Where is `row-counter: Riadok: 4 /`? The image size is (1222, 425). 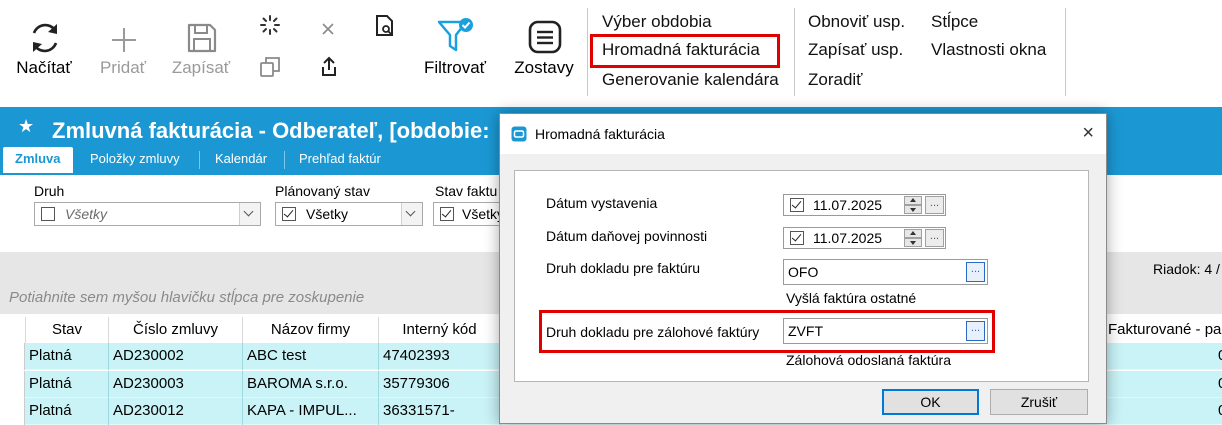 row-counter: Riadok: 4 / is located at coordinates (1186, 269).